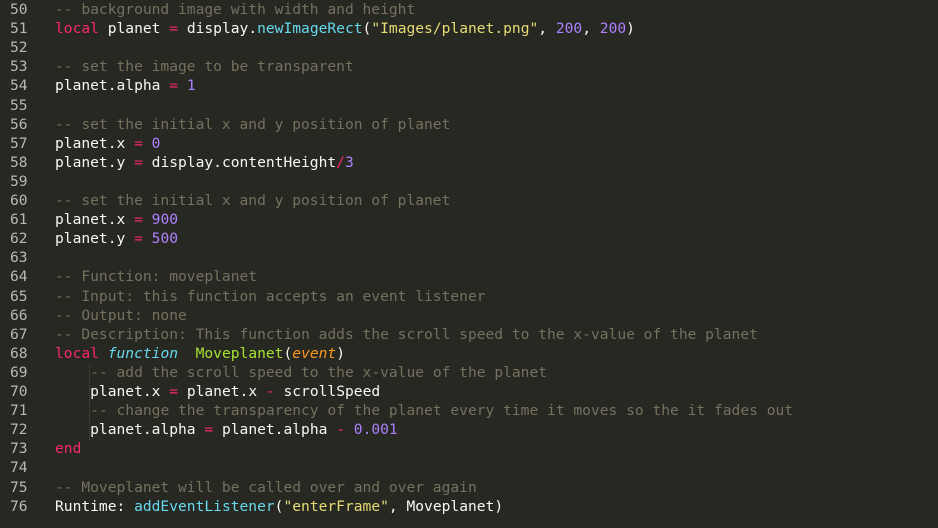 This screenshot has width=938, height=528. I want to click on code-token: addEventListener, so click(204, 506).